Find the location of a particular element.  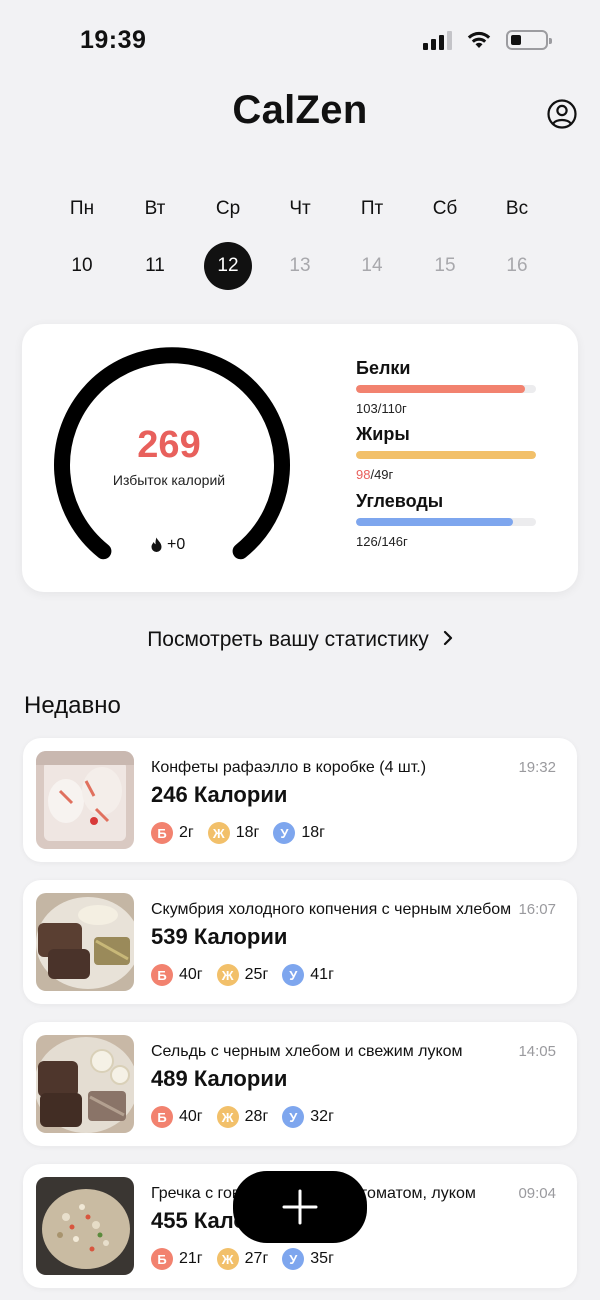

meal-name: Конфеты рафаэлло в коробке (4 шт.) is located at coordinates (289, 767).